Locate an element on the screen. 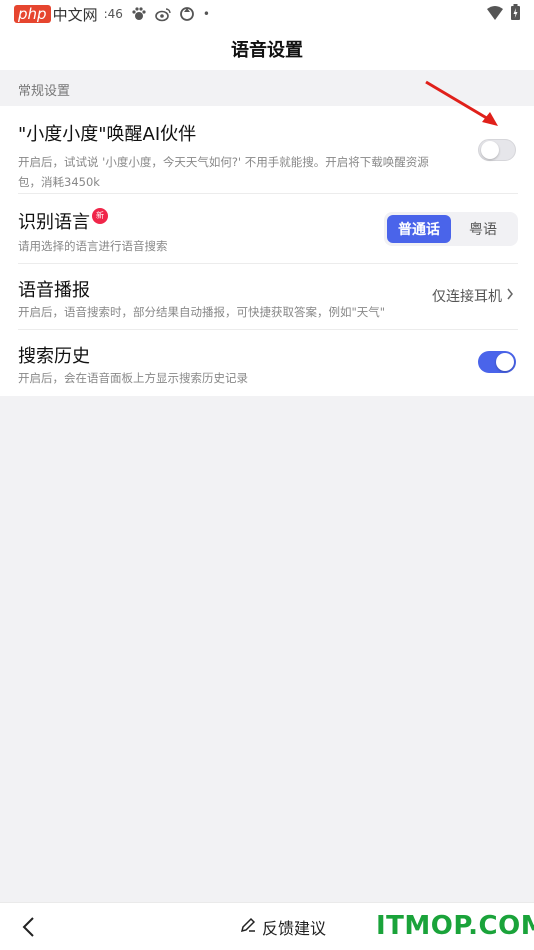 This screenshot has width=534, height=950. voice-broadcast-value-text: 仅连接耳机 is located at coordinates (467, 297).